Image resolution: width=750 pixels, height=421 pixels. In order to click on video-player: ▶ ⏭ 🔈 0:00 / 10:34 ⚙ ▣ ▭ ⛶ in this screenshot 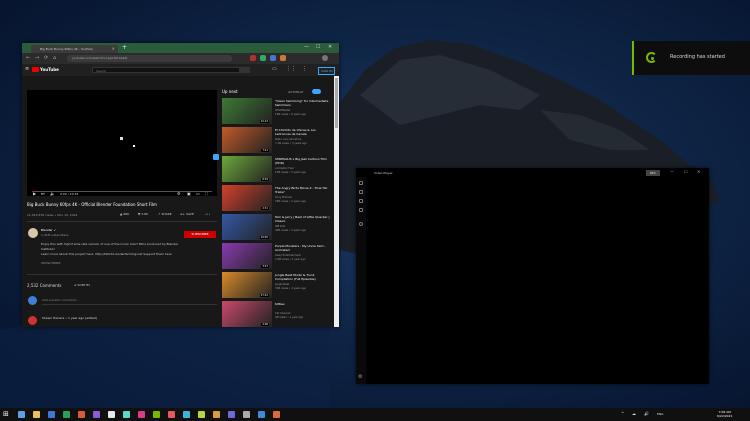, I will do `click(123, 143)`.